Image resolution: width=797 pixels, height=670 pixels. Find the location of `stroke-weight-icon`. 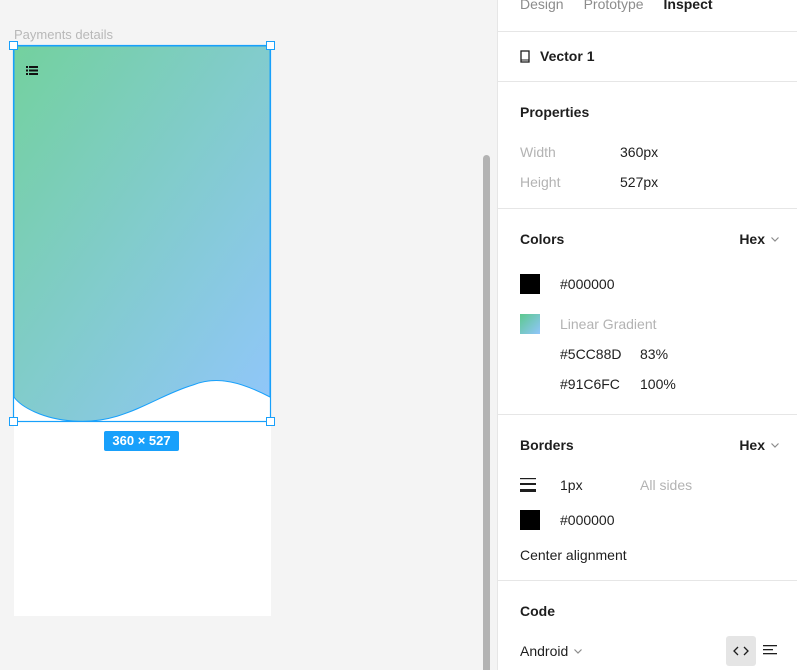

stroke-weight-icon is located at coordinates (528, 485).